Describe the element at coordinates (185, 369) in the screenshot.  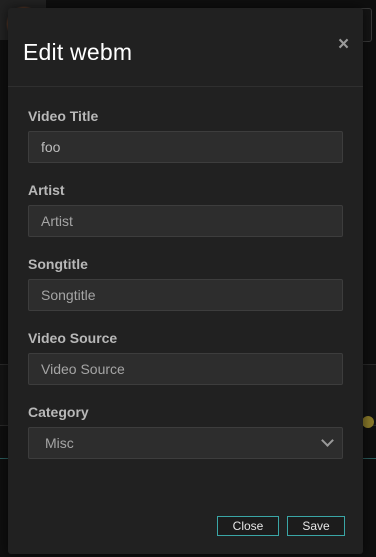
I see `video-source-input: Video Source` at that location.